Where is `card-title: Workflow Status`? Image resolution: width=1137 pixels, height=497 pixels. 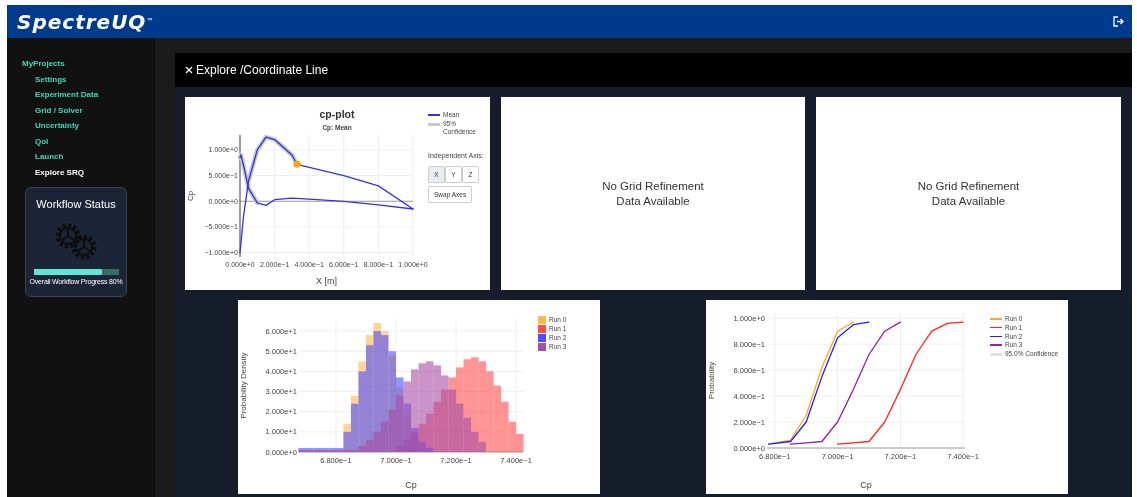
card-title: Workflow Status is located at coordinates (76, 204).